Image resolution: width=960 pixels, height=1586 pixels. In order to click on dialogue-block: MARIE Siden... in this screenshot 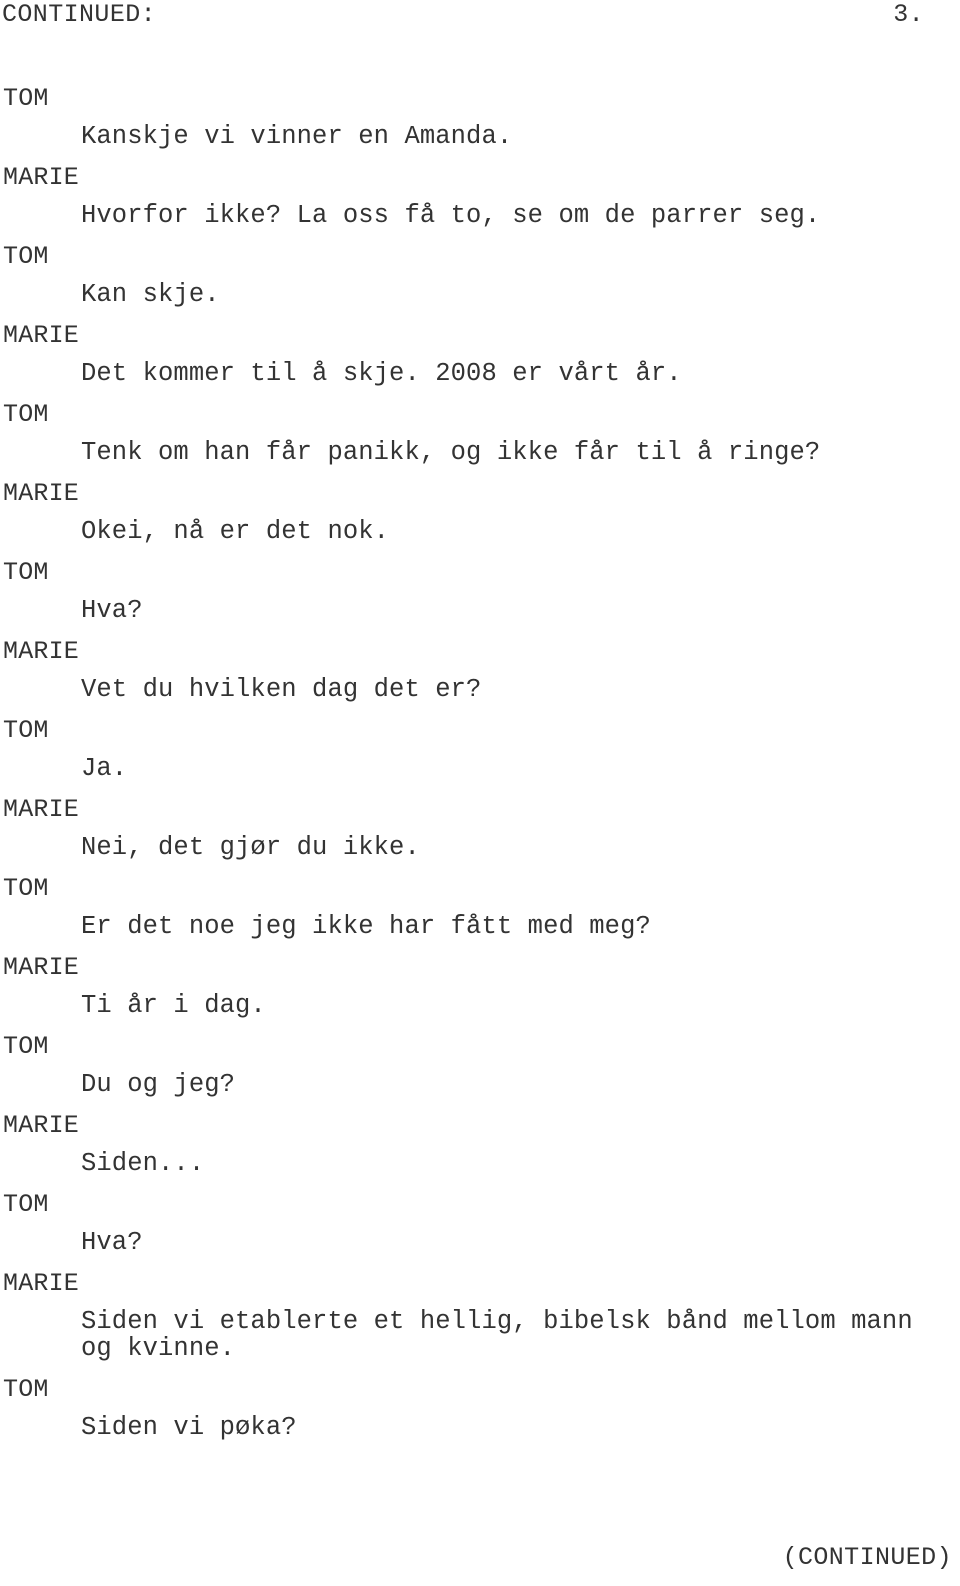, I will do `click(480, 1144)`.